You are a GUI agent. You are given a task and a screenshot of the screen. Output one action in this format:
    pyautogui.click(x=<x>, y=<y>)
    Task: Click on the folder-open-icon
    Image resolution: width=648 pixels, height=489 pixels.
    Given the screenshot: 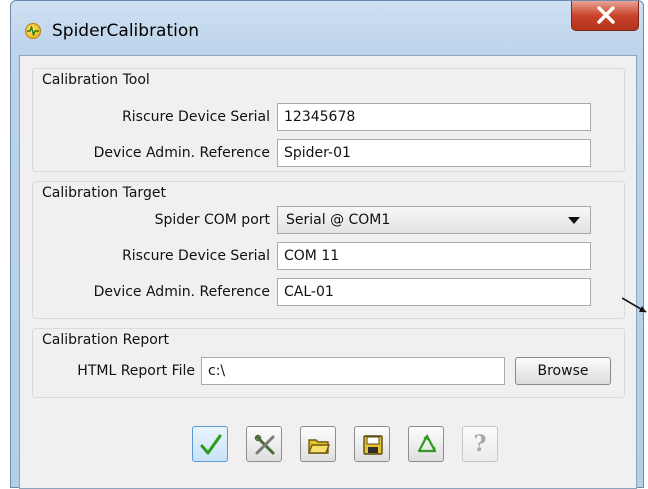 What is the action you would take?
    pyautogui.click(x=319, y=446)
    